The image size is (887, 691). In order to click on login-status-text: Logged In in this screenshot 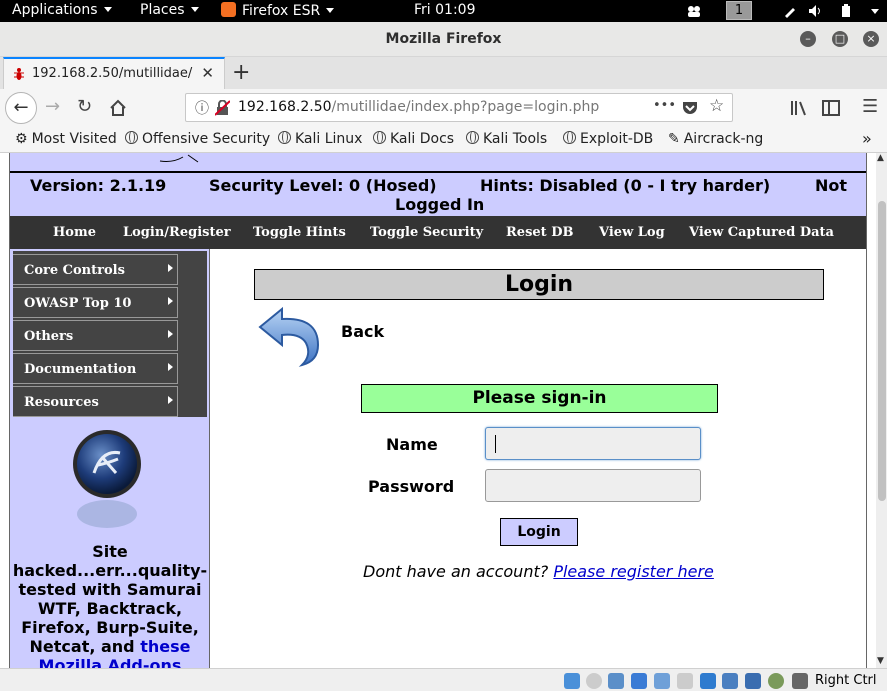, I will do `click(440, 204)`.